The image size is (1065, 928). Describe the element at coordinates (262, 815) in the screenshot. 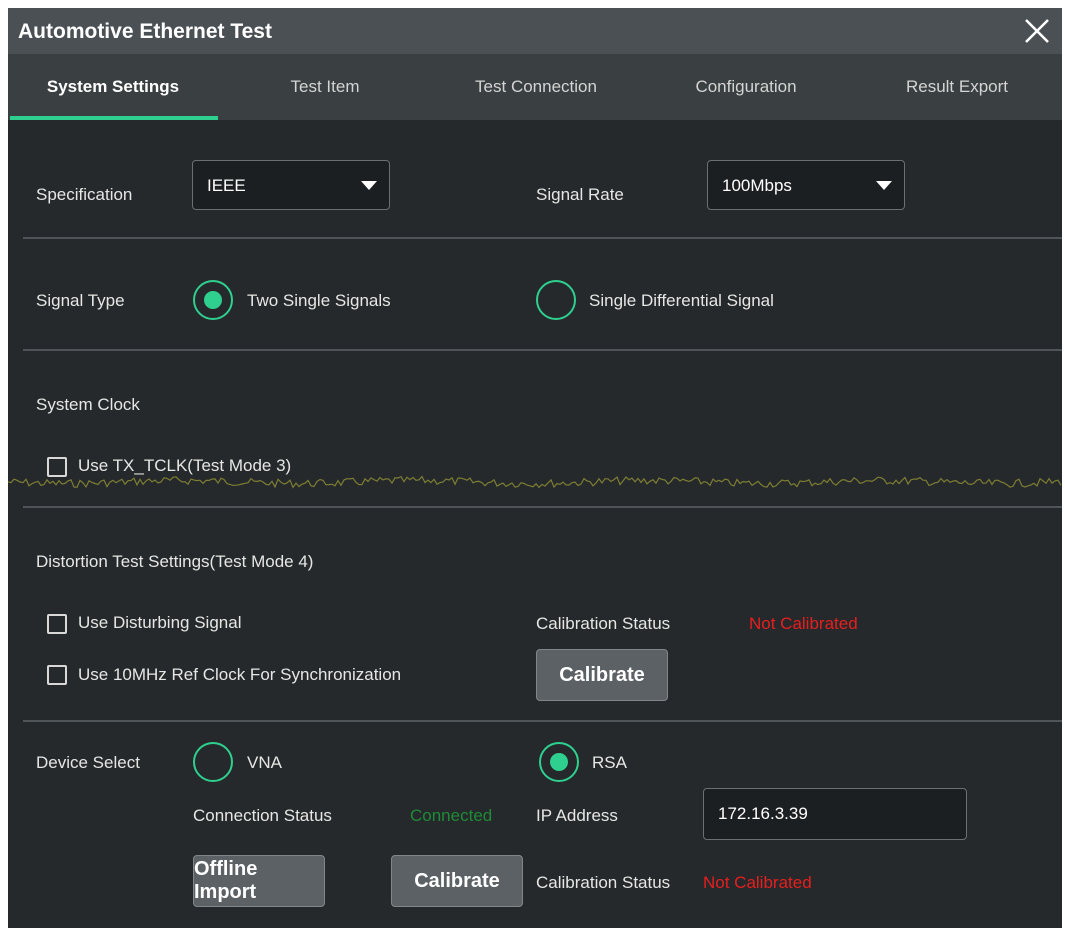

I see `connection-status-label: Connection Status` at that location.